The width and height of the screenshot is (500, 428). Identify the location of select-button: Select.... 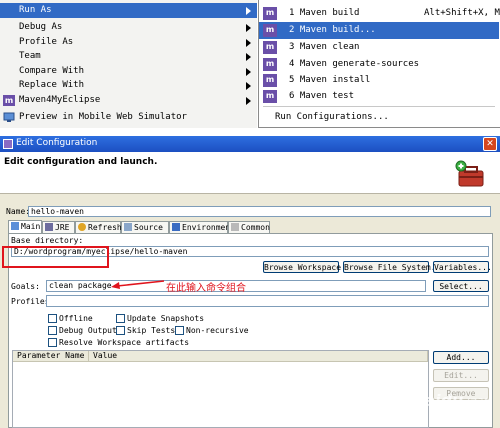
(461, 286).